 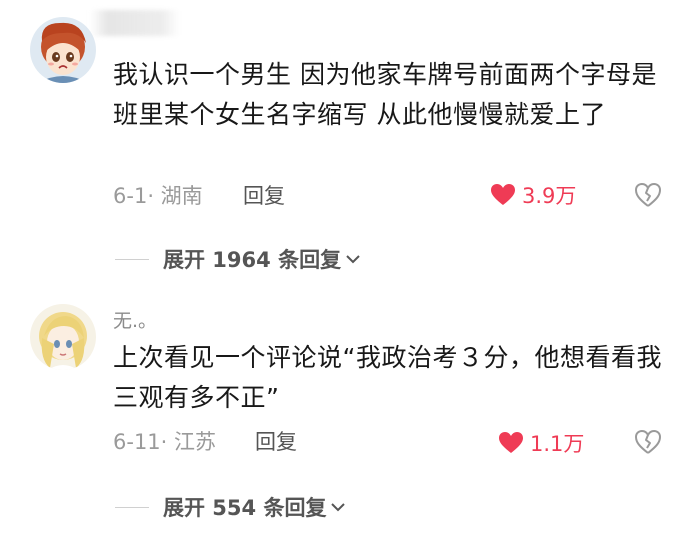 What do you see at coordinates (195, 442) in the screenshot?
I see `comment-location: 江苏` at bounding box center [195, 442].